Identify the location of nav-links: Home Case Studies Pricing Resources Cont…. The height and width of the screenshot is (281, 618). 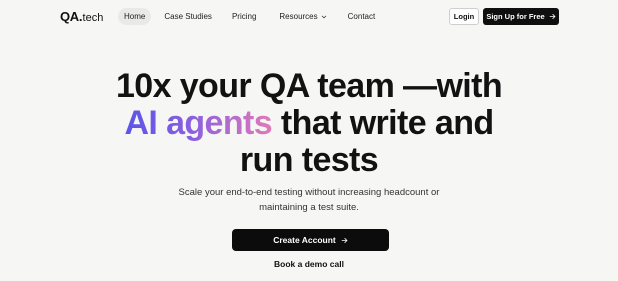
(249, 16).